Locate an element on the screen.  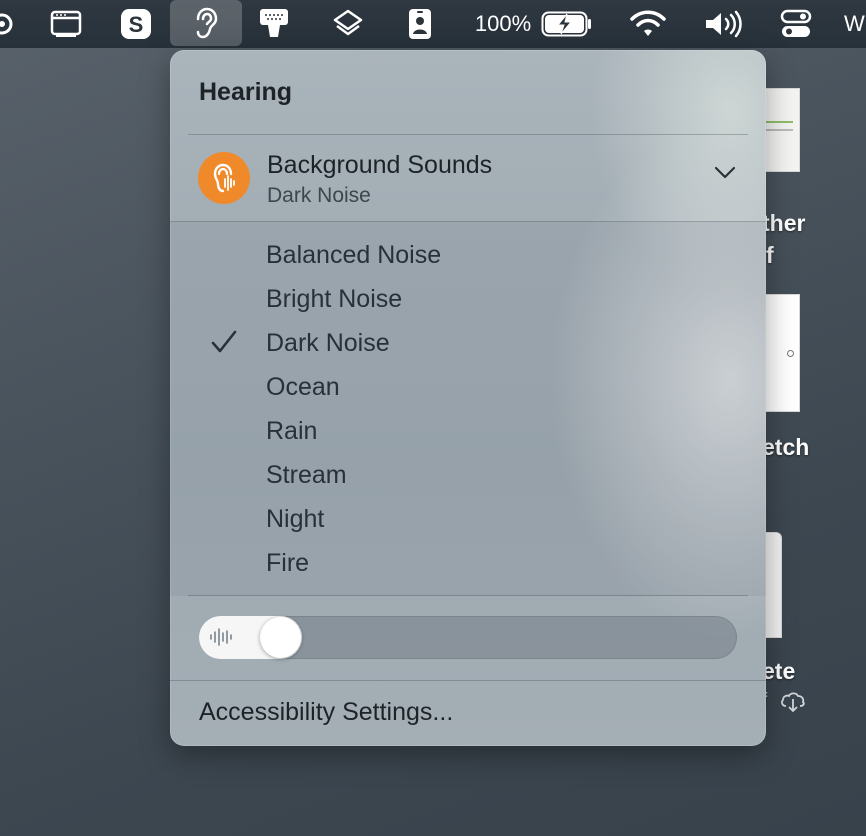
menubar-edge-text: W is located at coordinates (854, 23).